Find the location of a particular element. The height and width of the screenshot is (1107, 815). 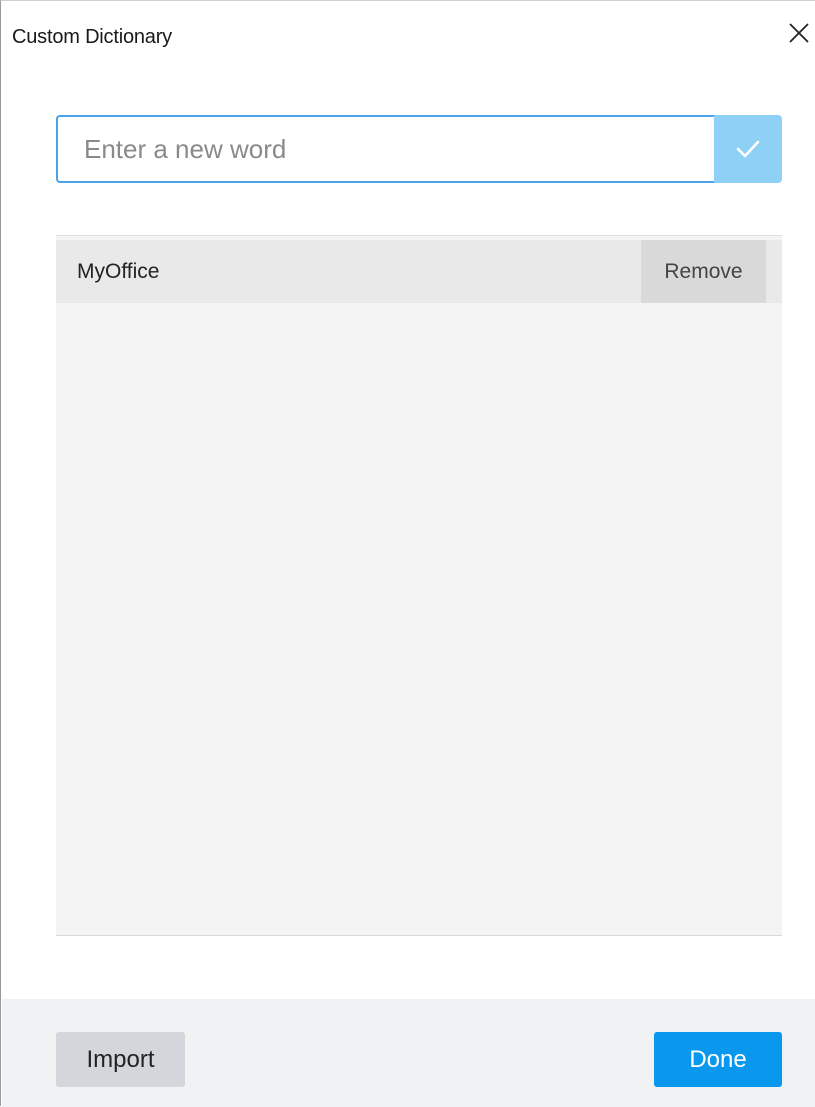

checkmark-icon is located at coordinates (748, 149).